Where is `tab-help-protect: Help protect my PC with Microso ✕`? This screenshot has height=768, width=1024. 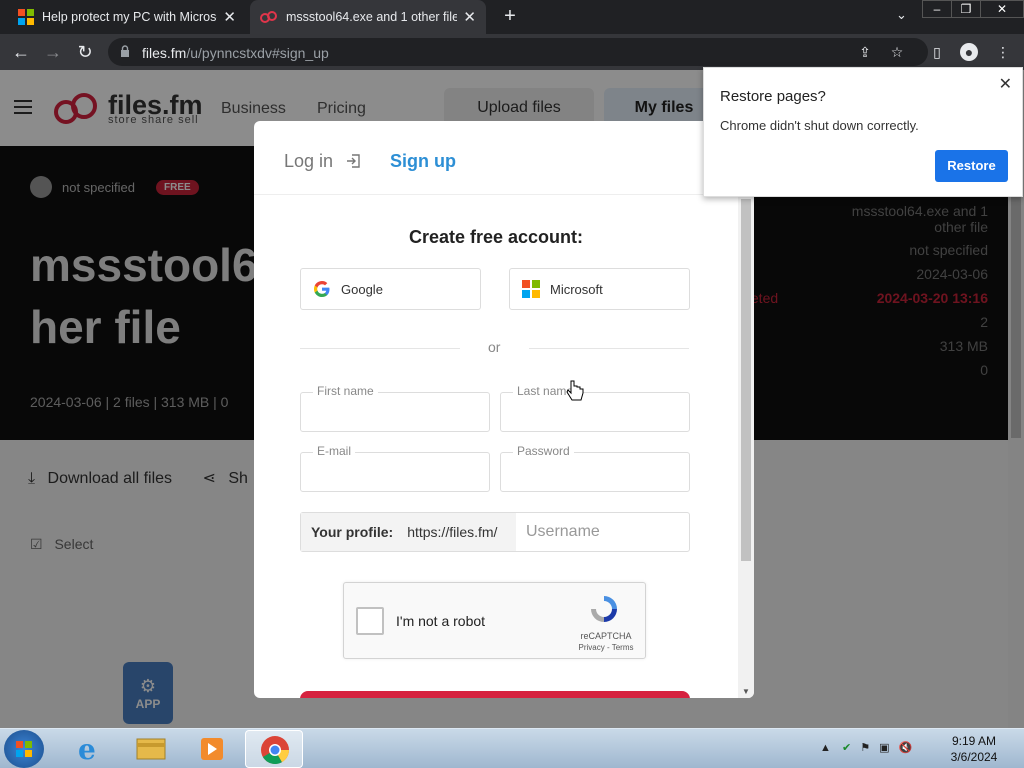
tab-help-protect: Help protect my PC with Microso ✕ is located at coordinates (127, 17).